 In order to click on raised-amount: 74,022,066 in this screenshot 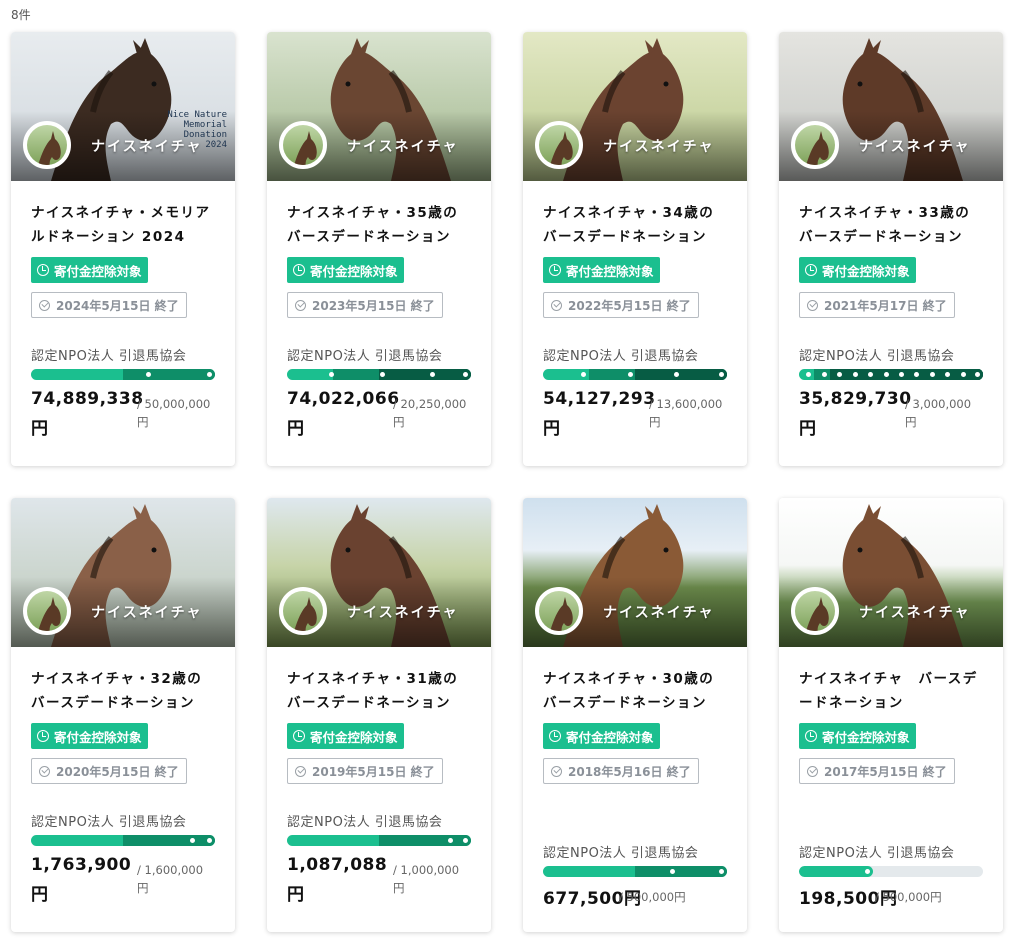, I will do `click(343, 399)`.